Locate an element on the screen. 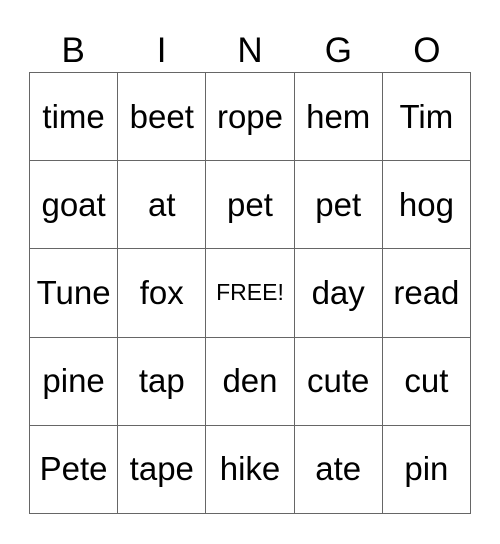  bingo-header: B I N G O is located at coordinates (250, 51).